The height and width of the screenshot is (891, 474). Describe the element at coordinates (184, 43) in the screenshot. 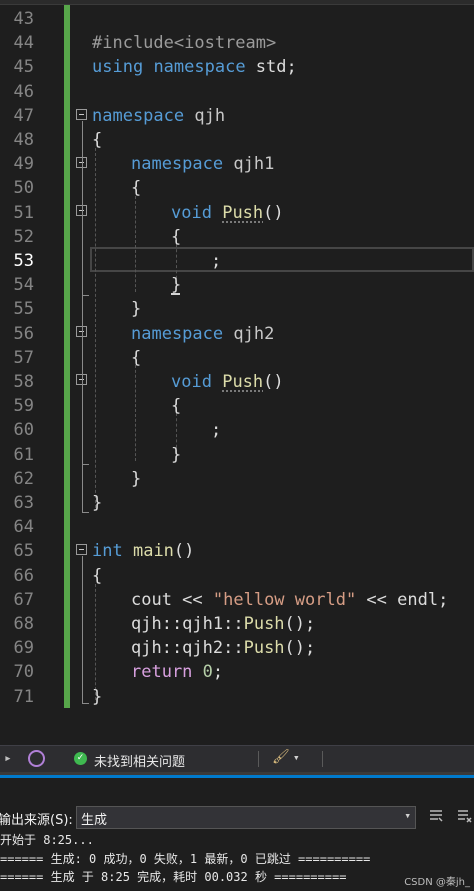

I see `code-text: #include<iostream>` at that location.